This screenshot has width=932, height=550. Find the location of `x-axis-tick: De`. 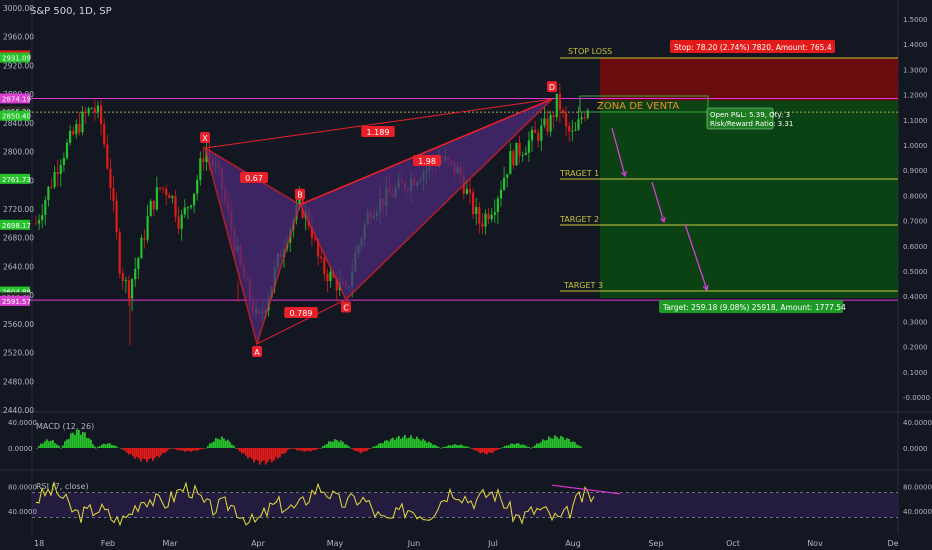

x-axis-tick: De is located at coordinates (892, 543).